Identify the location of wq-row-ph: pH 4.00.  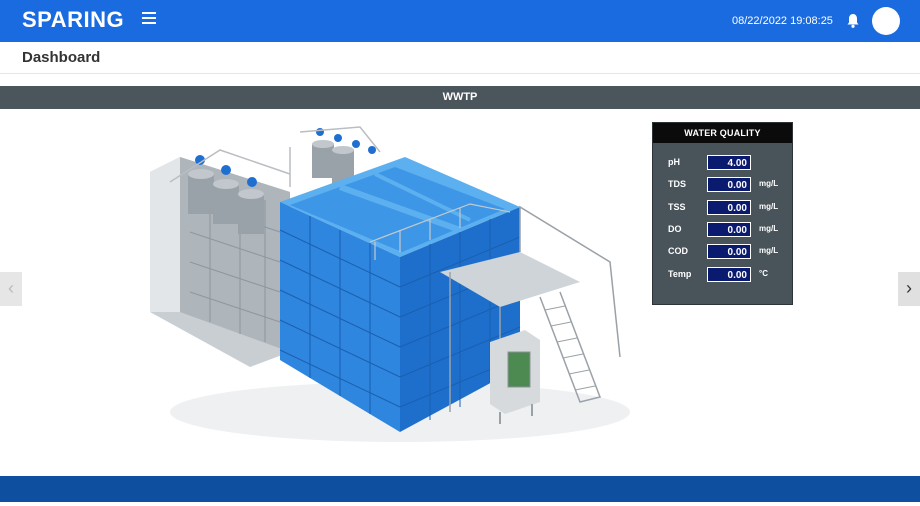
(722, 163).